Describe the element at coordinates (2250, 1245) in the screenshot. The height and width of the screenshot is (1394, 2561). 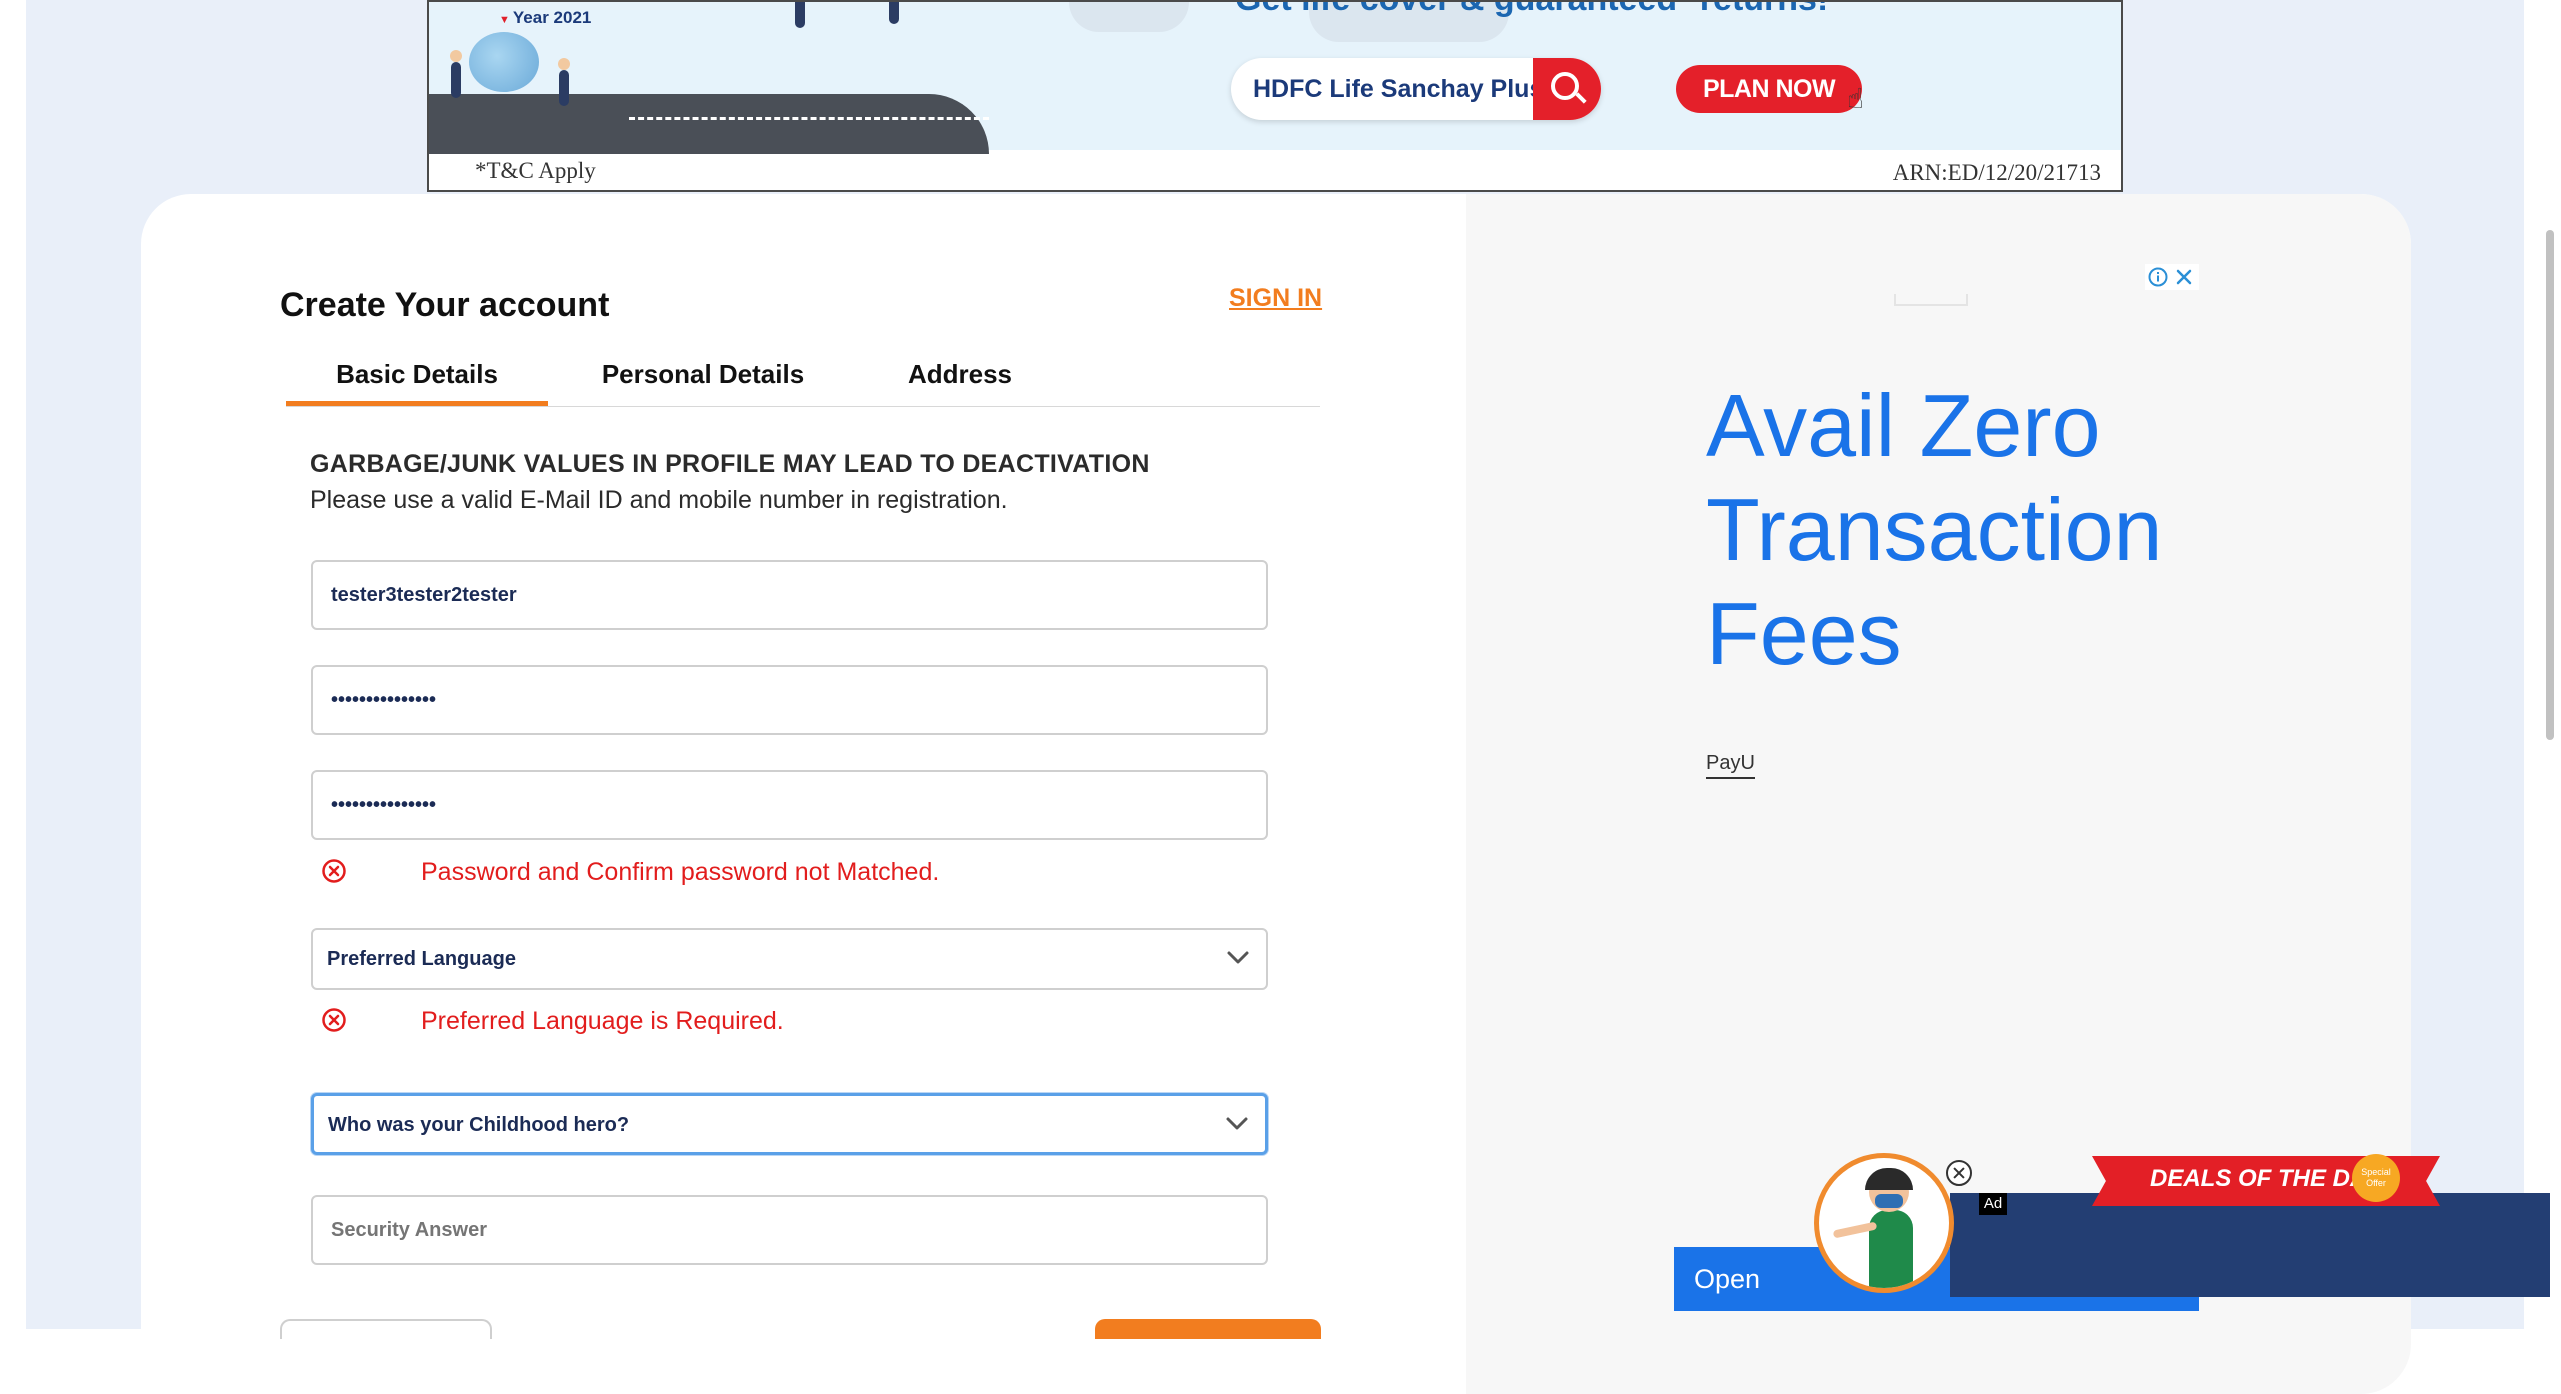
I see `deals-banner` at that location.